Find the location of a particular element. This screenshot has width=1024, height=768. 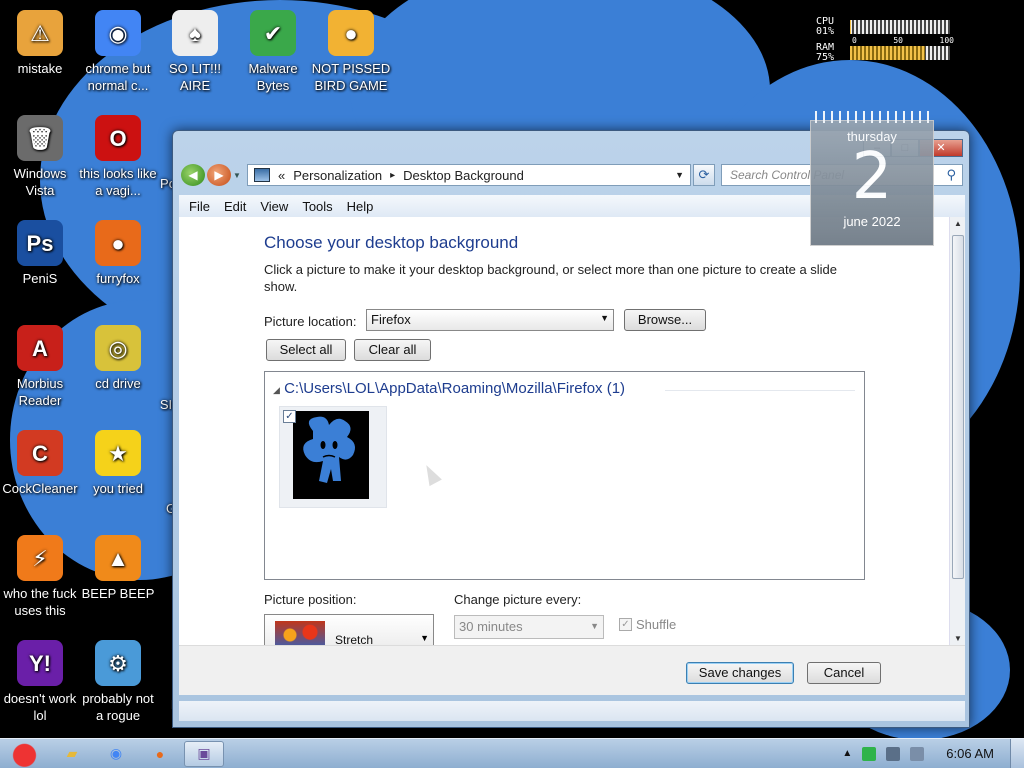

desktop-icon: ⚠ mistake is located at coordinates (40, 43).